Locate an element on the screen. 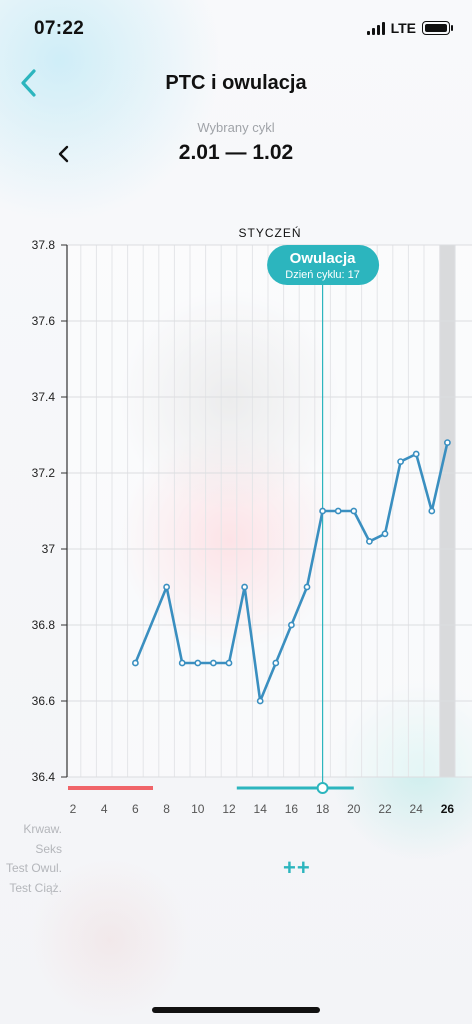  x-tick-label: 8 is located at coordinates (166, 809).